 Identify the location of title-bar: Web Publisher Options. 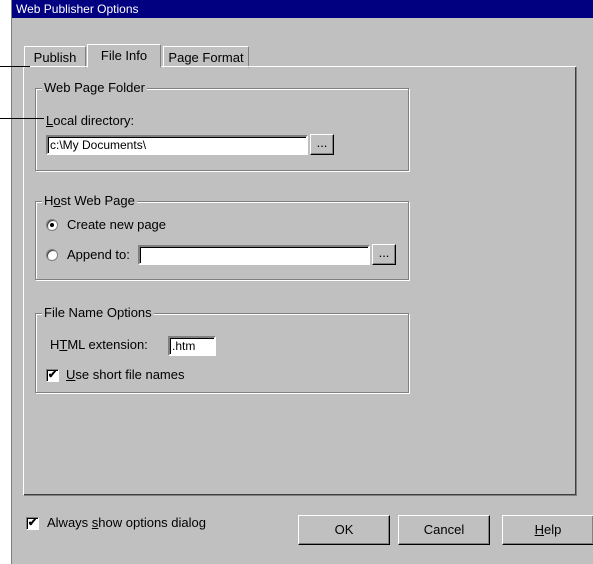
(302, 9).